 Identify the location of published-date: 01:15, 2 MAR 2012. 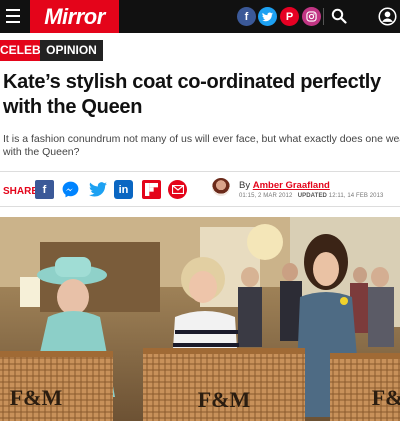
(266, 196).